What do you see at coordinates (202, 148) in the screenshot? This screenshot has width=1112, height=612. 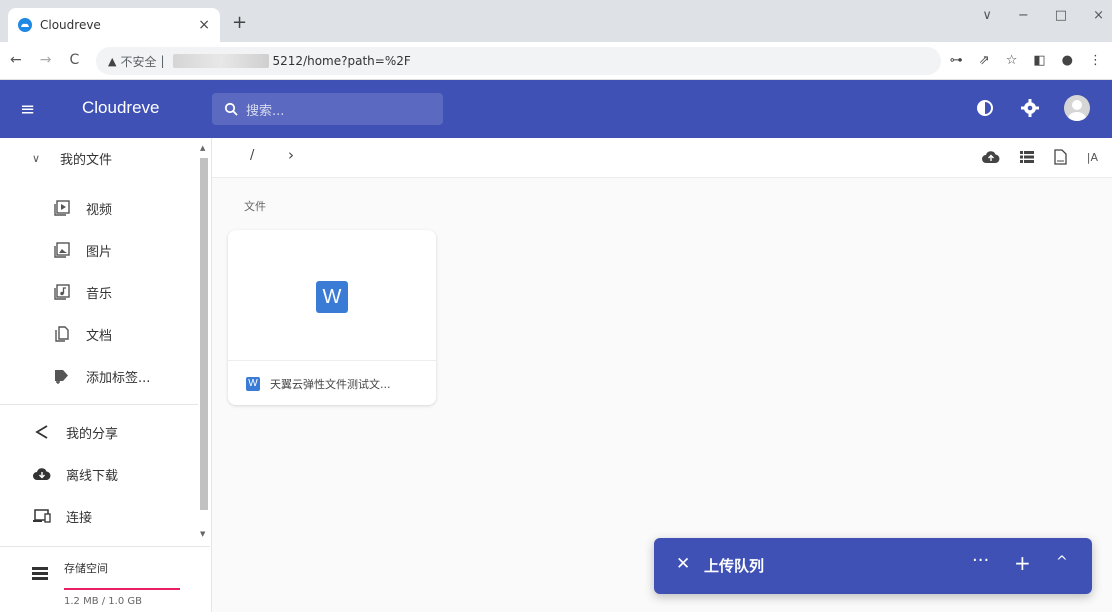 I see `scroll-up-icon: ▲` at bounding box center [202, 148].